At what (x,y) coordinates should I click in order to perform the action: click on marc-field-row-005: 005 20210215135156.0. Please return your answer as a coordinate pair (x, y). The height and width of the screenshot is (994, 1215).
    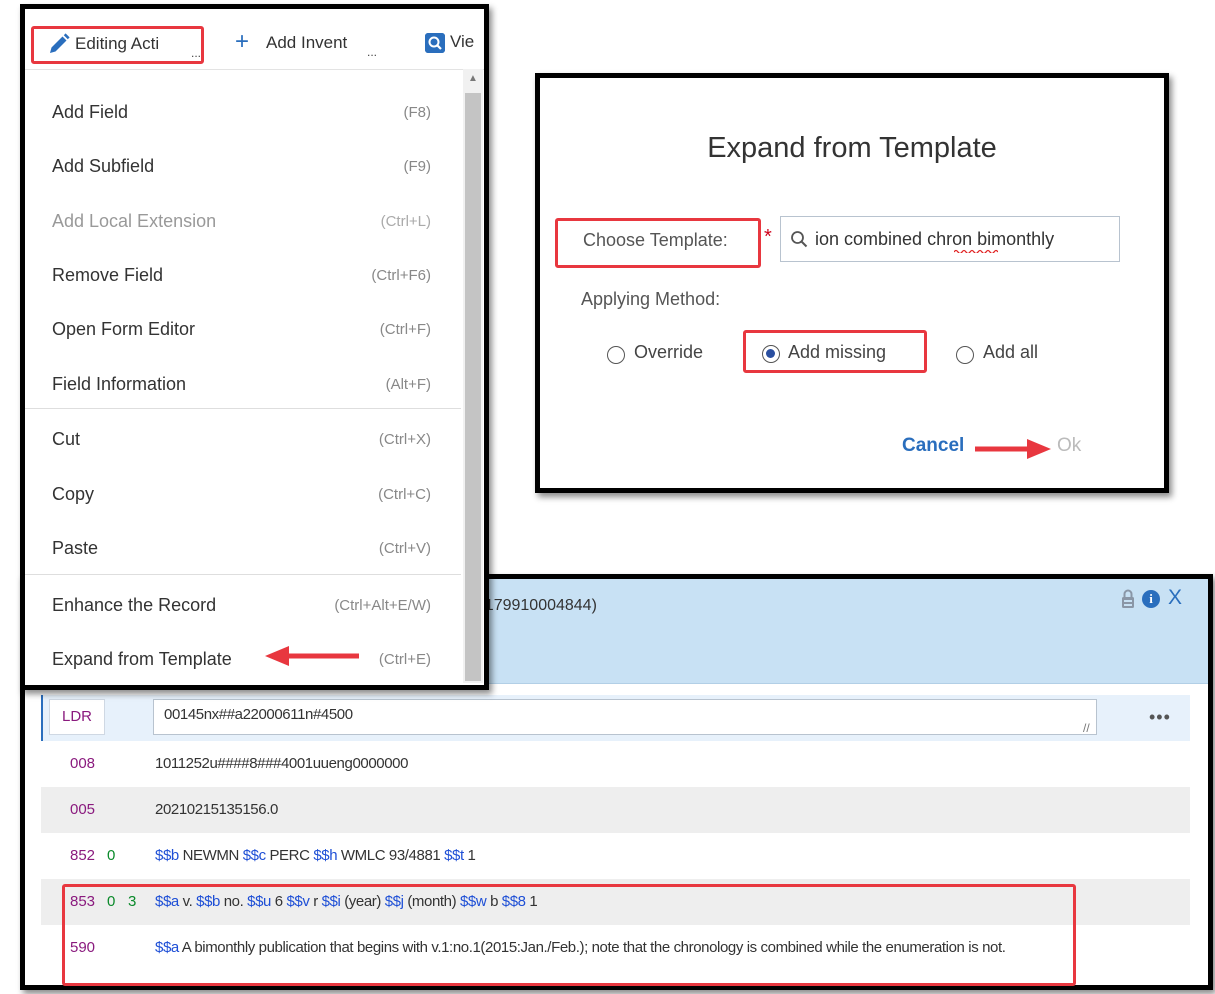
    Looking at the image, I should click on (615, 810).